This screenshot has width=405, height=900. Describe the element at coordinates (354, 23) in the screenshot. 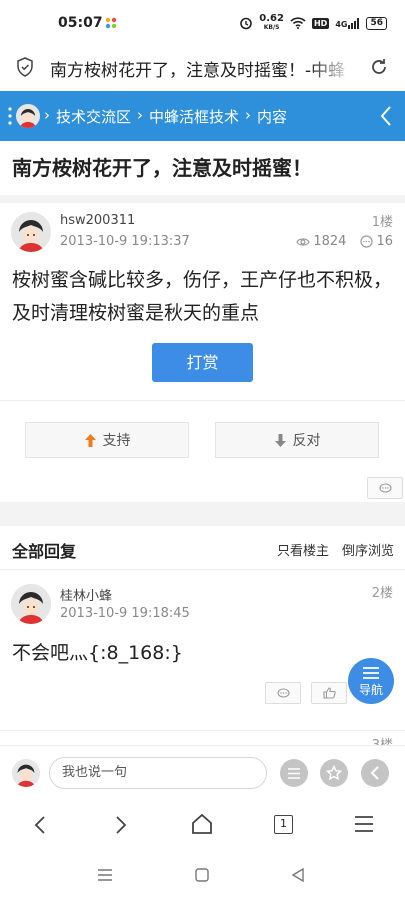

I see `signal-icon` at that location.